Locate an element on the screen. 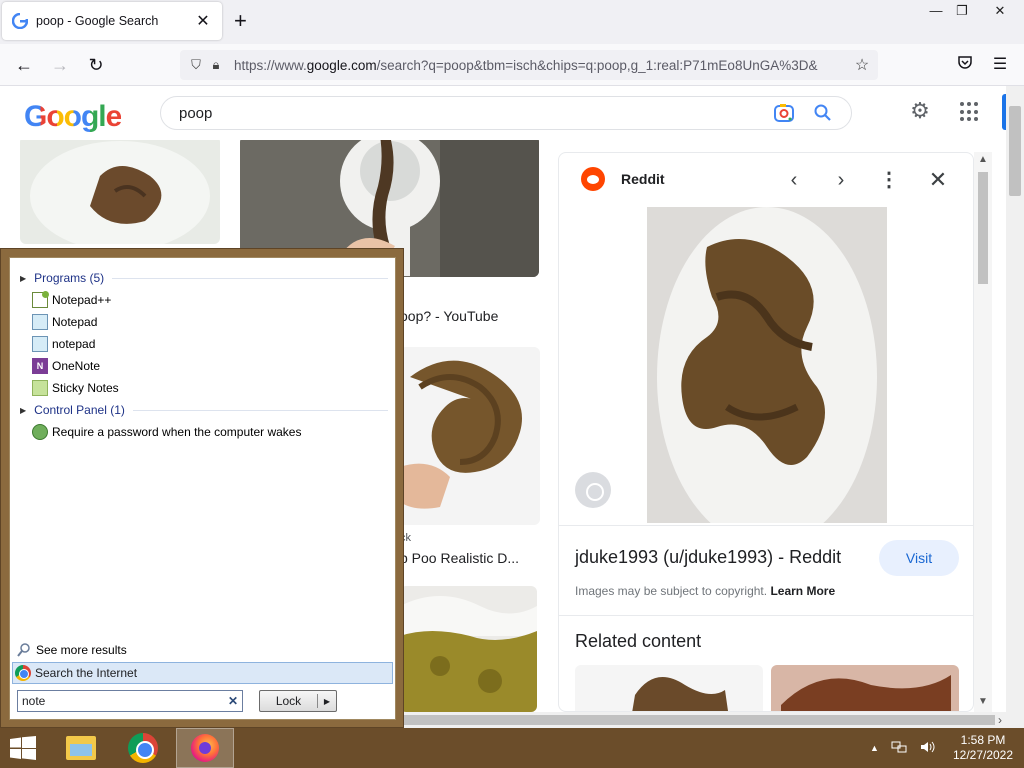  program-notepad-lower: notepad is located at coordinates (63, 344).